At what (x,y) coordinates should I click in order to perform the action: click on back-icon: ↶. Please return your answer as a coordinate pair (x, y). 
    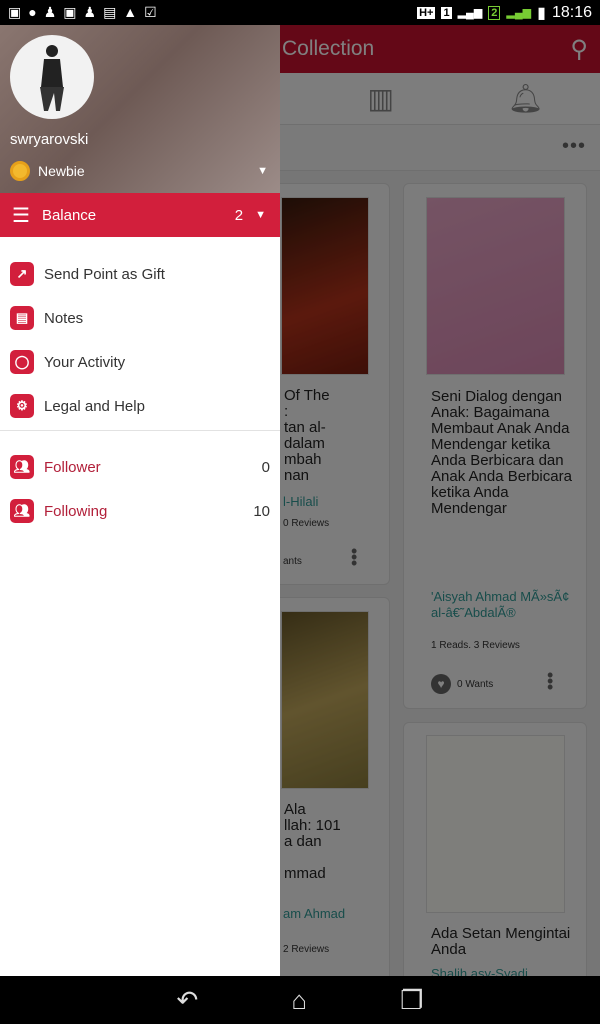
    Looking at the image, I should click on (188, 1000).